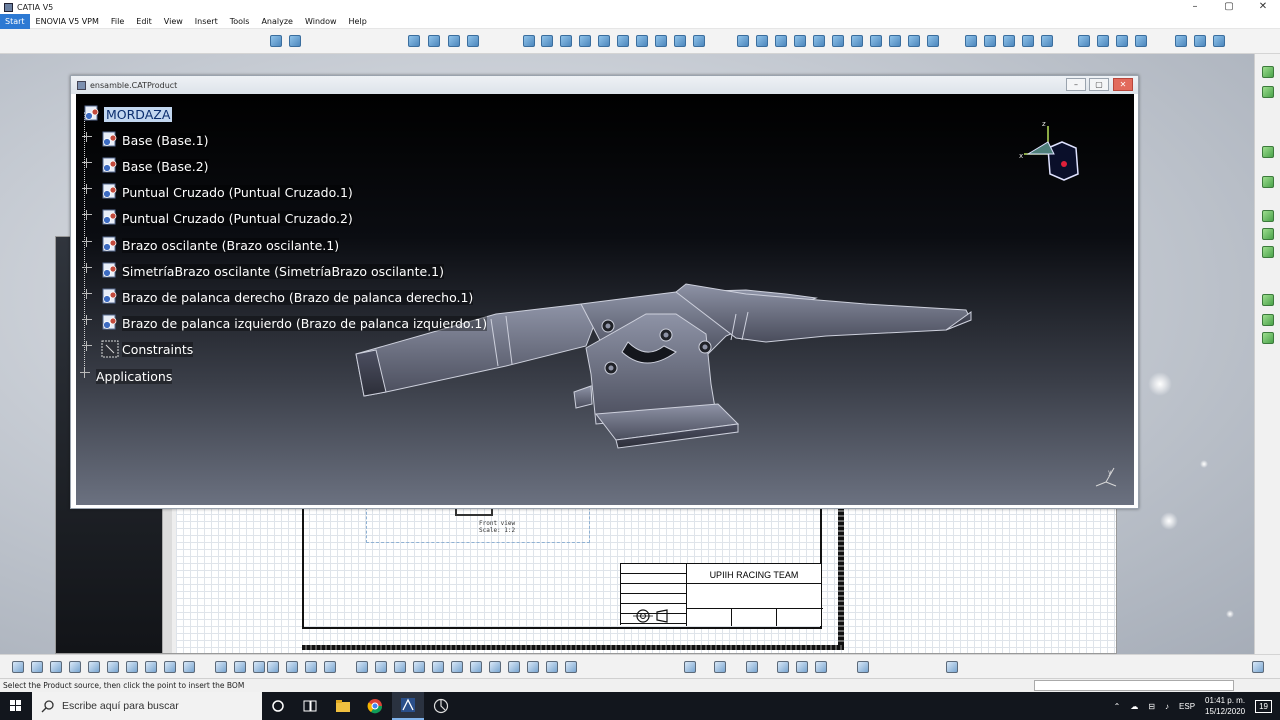 The image size is (1280, 720). What do you see at coordinates (358, 21) in the screenshot?
I see `menu-help: Help` at bounding box center [358, 21].